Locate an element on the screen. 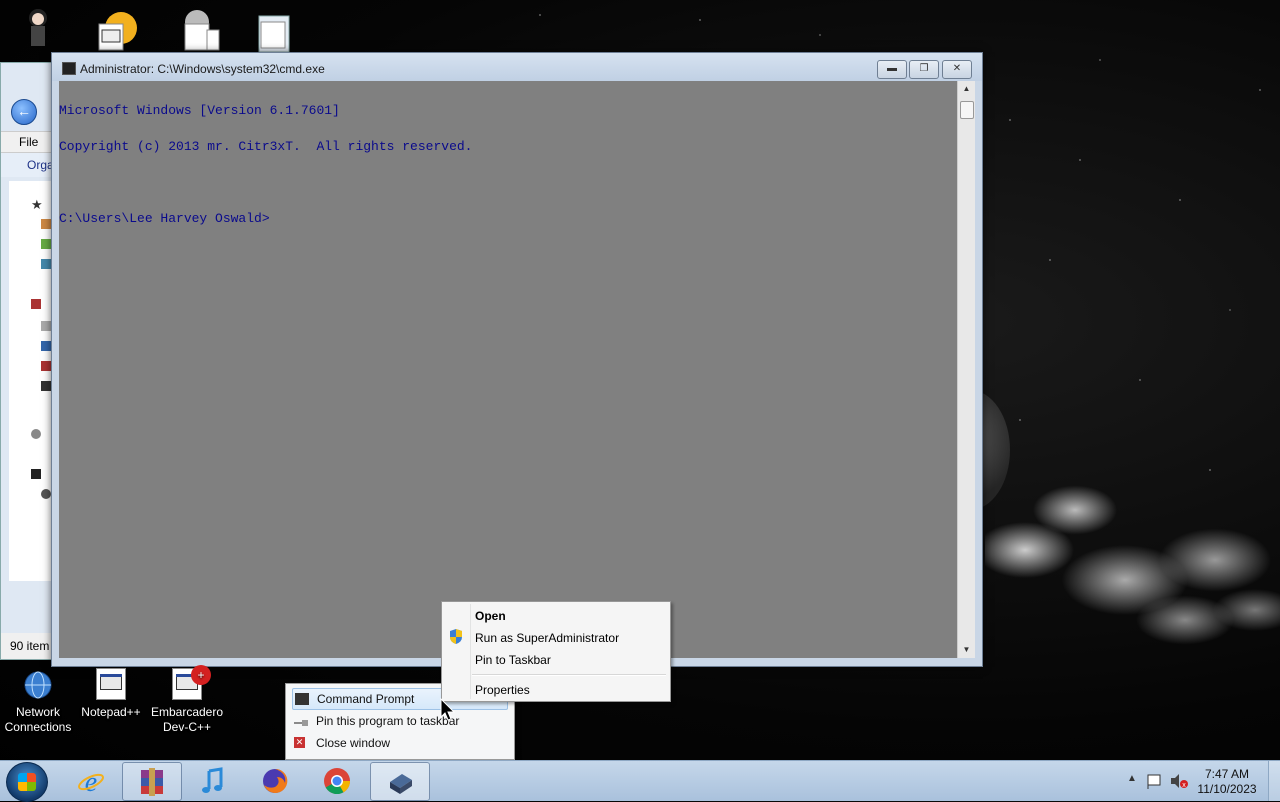 The width and height of the screenshot is (1280, 802). scroll-thumb is located at coordinates (967, 110).